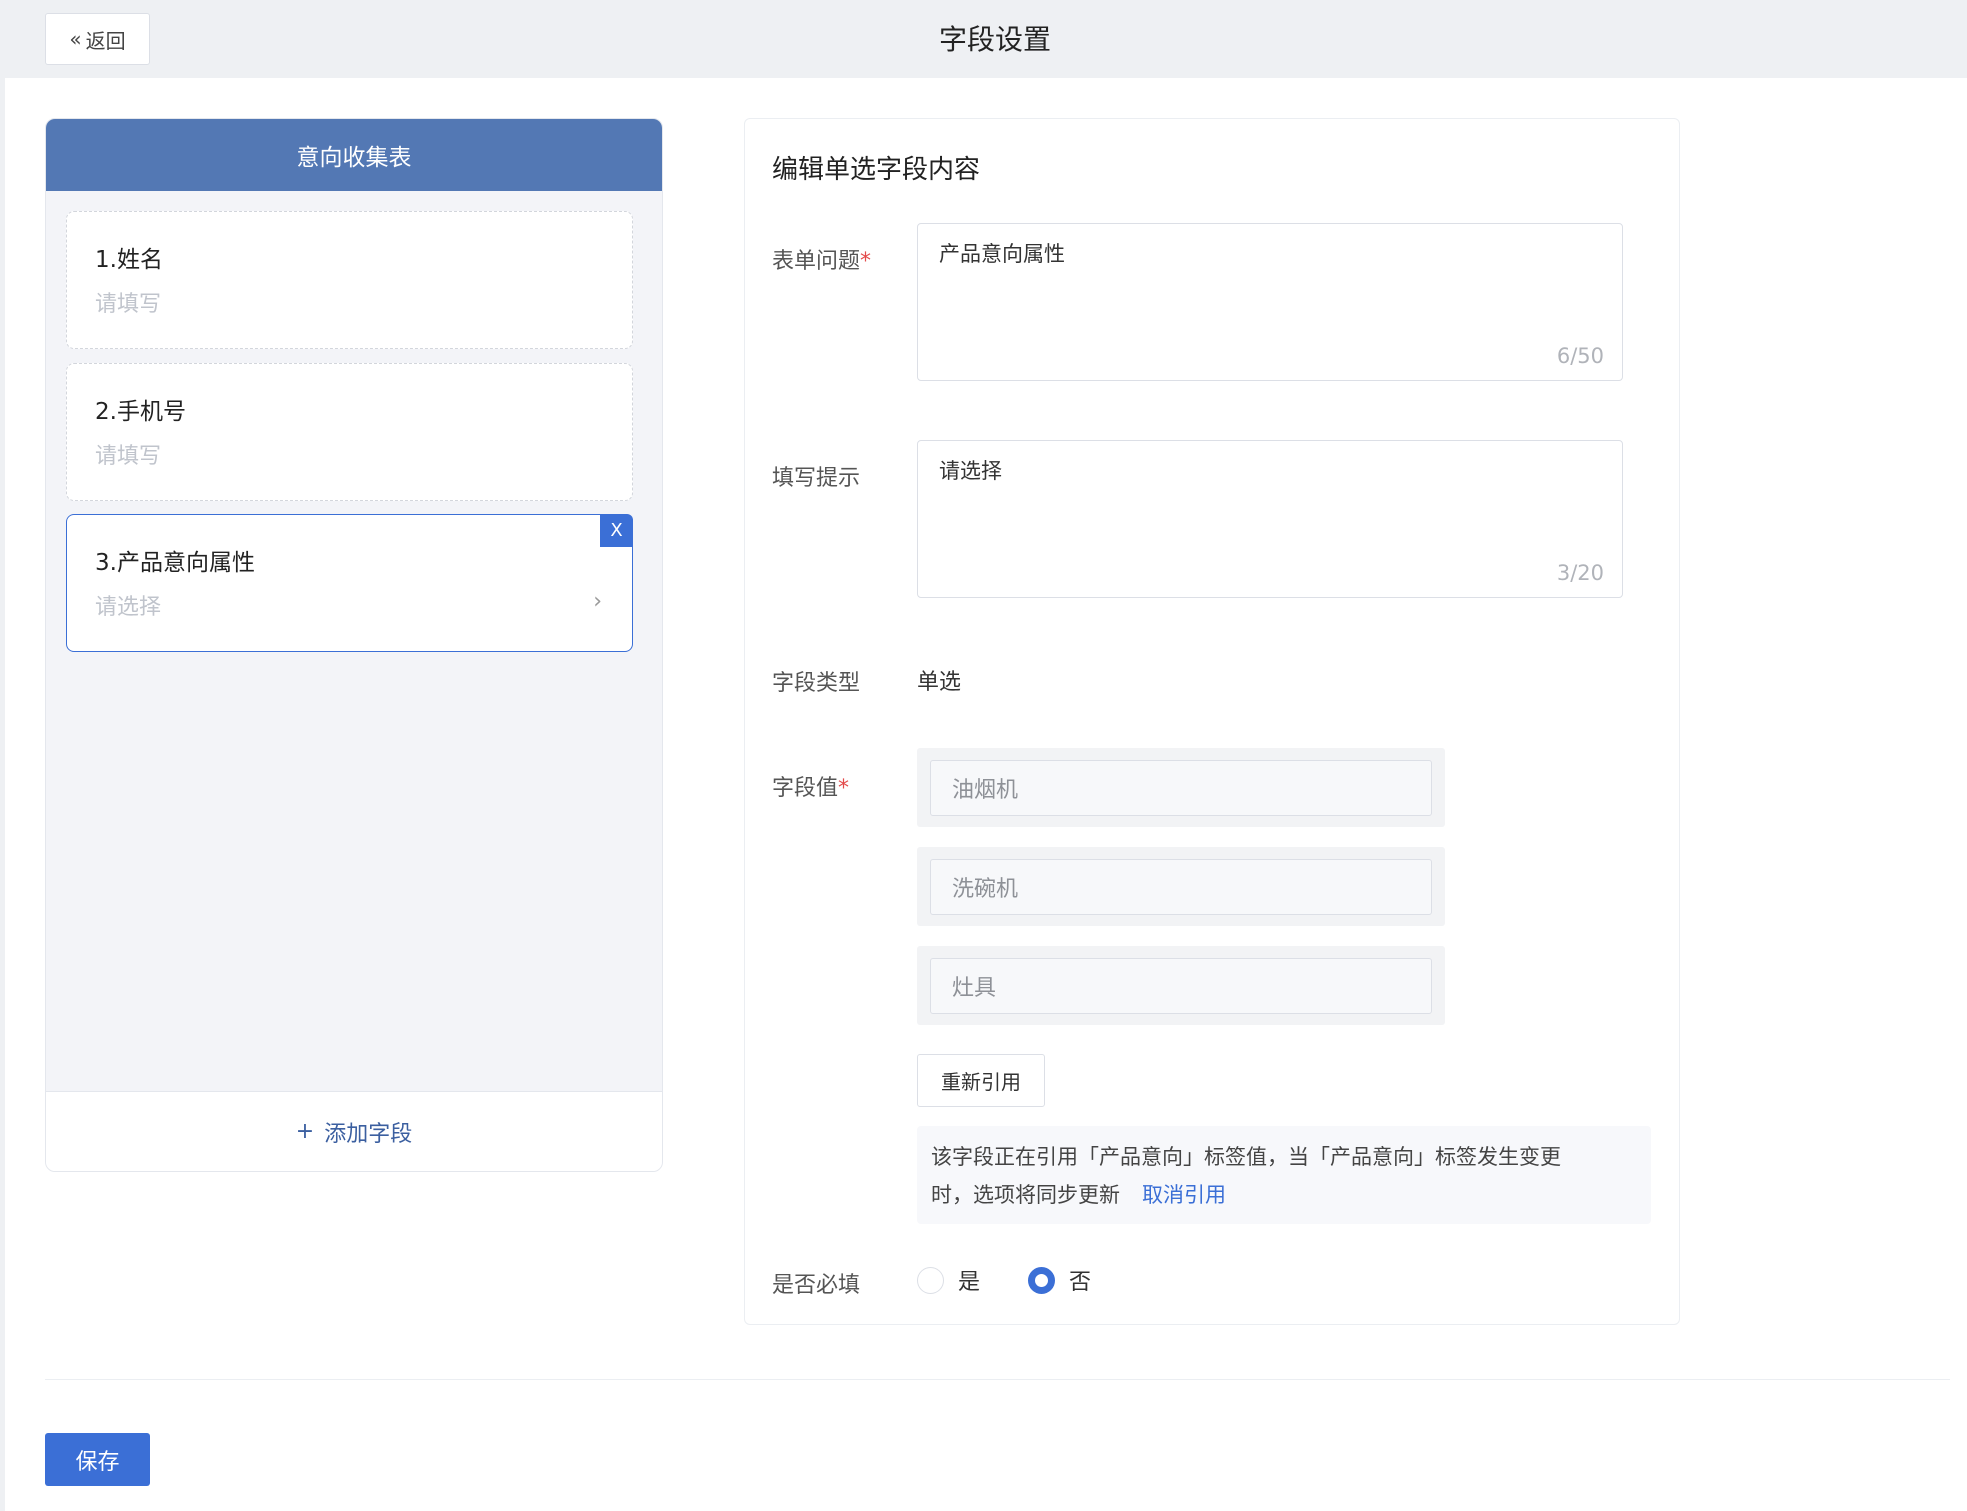 This screenshot has height=1511, width=1967. I want to click on question-value: 产品意向属性, so click(1002, 254).